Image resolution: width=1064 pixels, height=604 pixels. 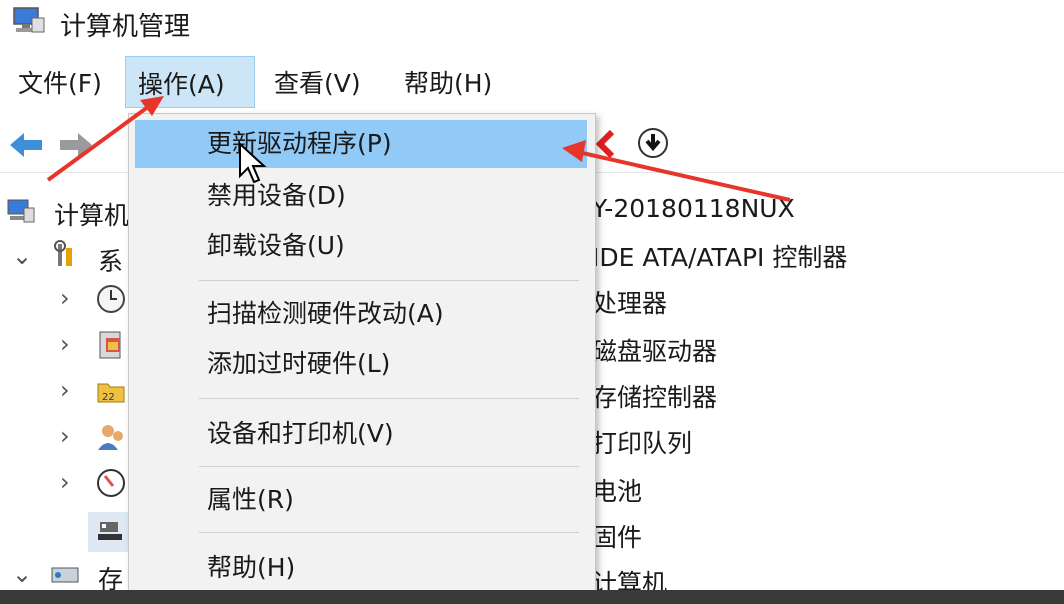 What do you see at coordinates (532, 597) in the screenshot?
I see `video-bottom-bar` at bounding box center [532, 597].